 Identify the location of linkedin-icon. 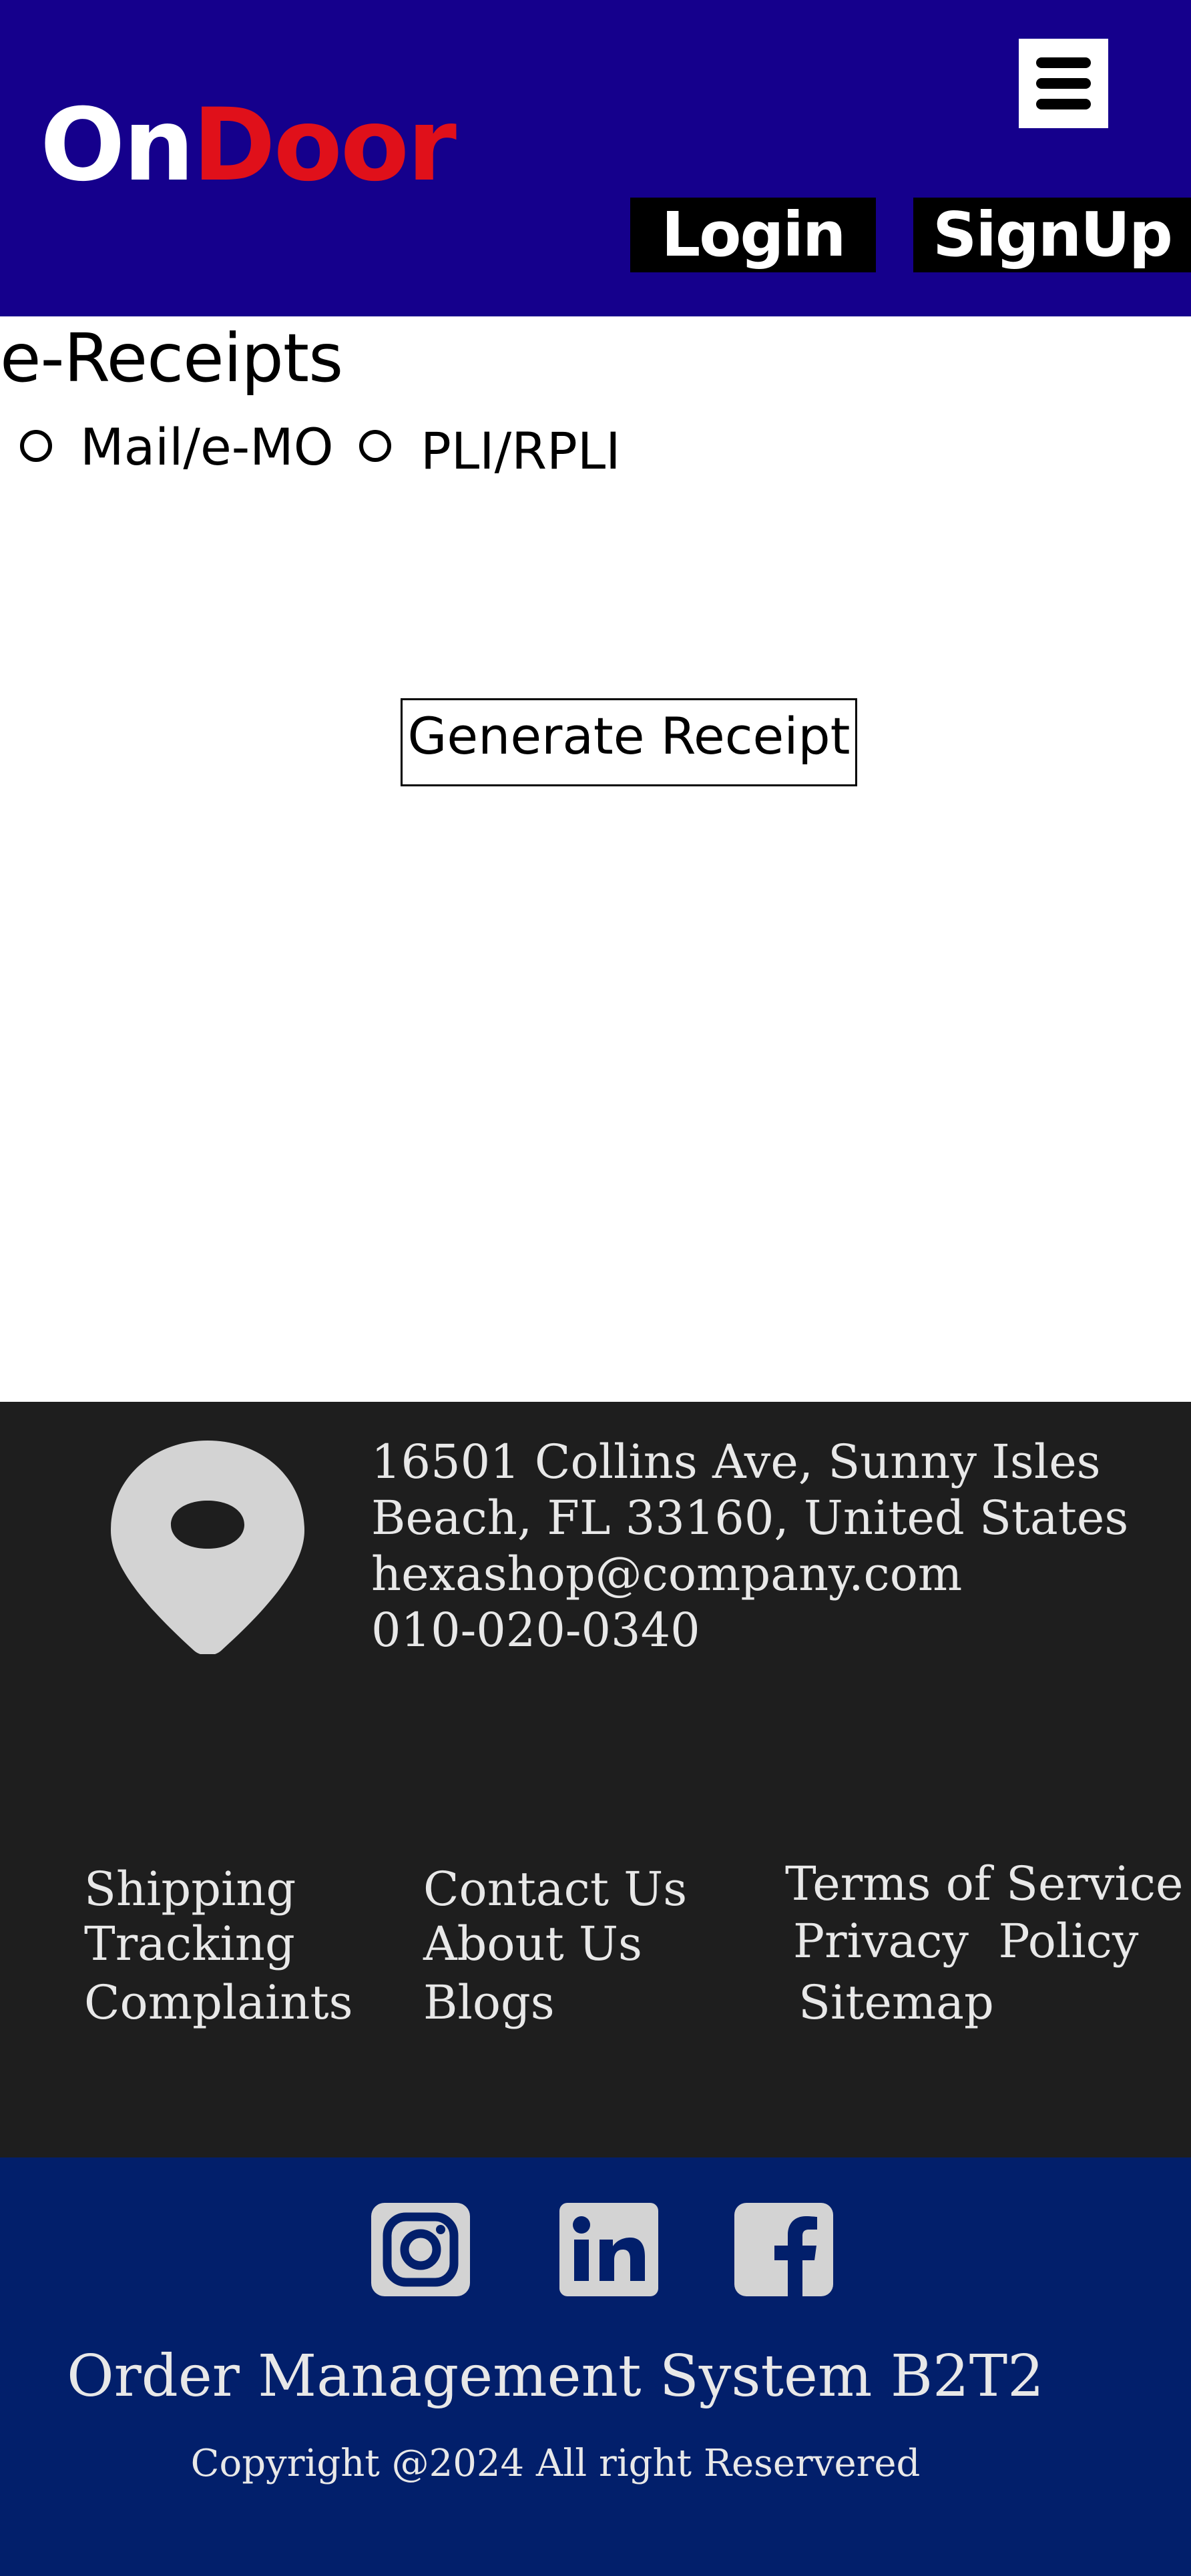
(608, 2249).